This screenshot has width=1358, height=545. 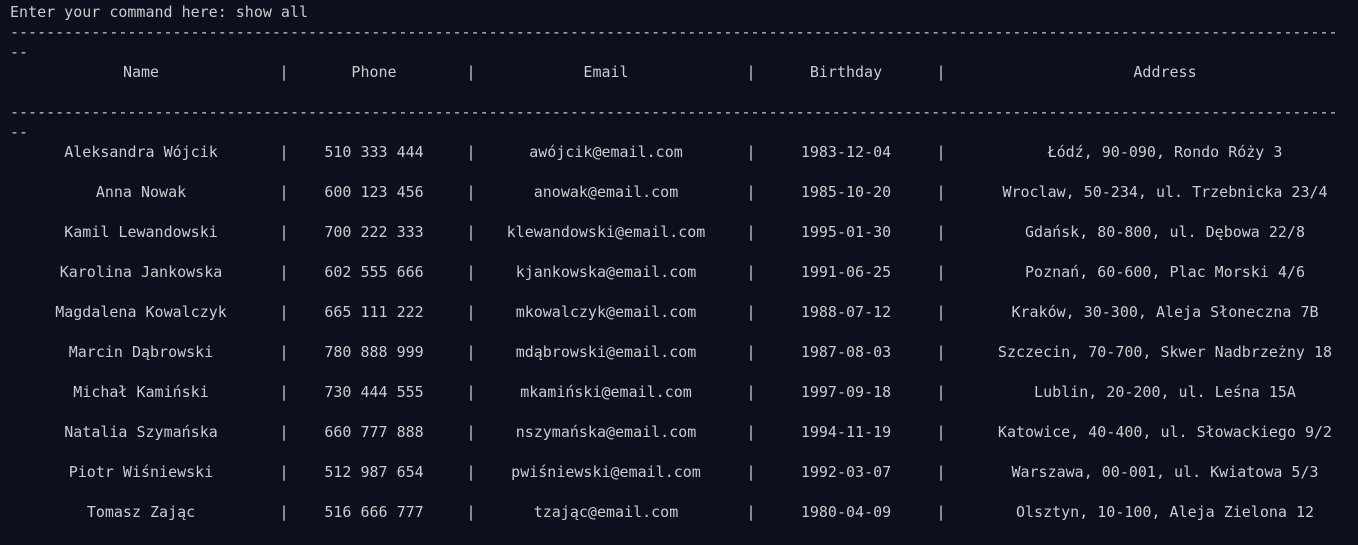 I want to click on cell-birthday: 1997-09-18, so click(x=846, y=392).